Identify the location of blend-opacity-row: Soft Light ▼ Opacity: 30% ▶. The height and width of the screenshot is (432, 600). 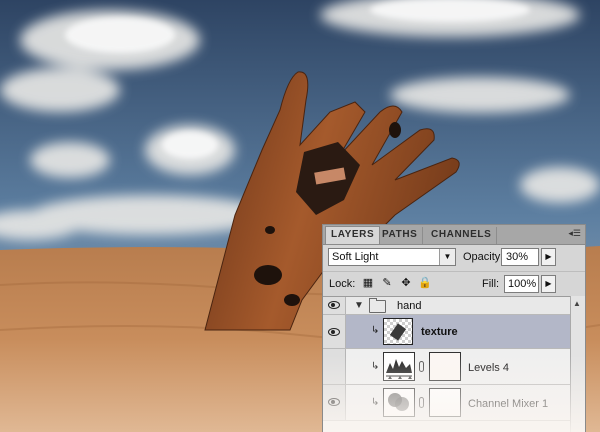
(454, 258).